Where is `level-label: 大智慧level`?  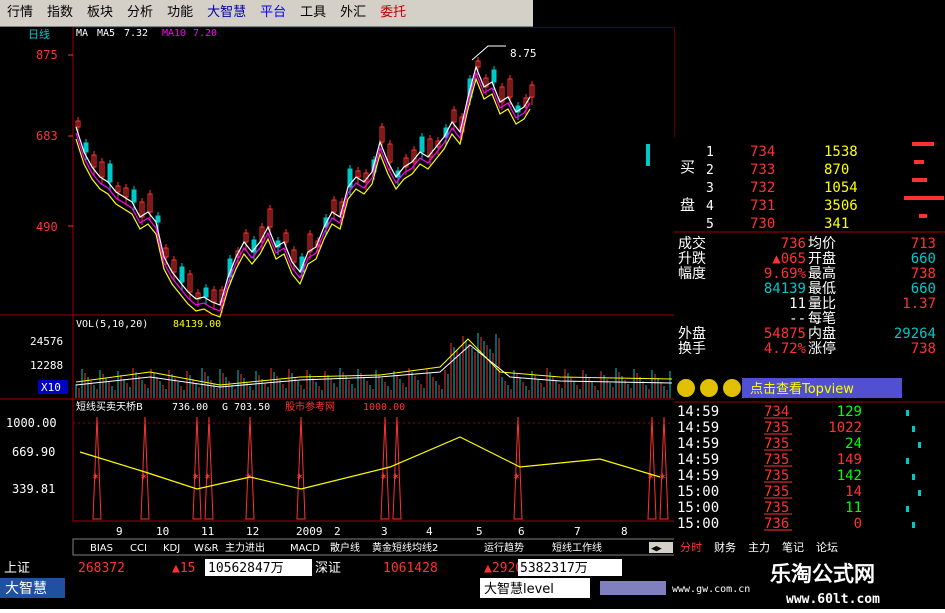
level-label: 大智慧level is located at coordinates (519, 589).